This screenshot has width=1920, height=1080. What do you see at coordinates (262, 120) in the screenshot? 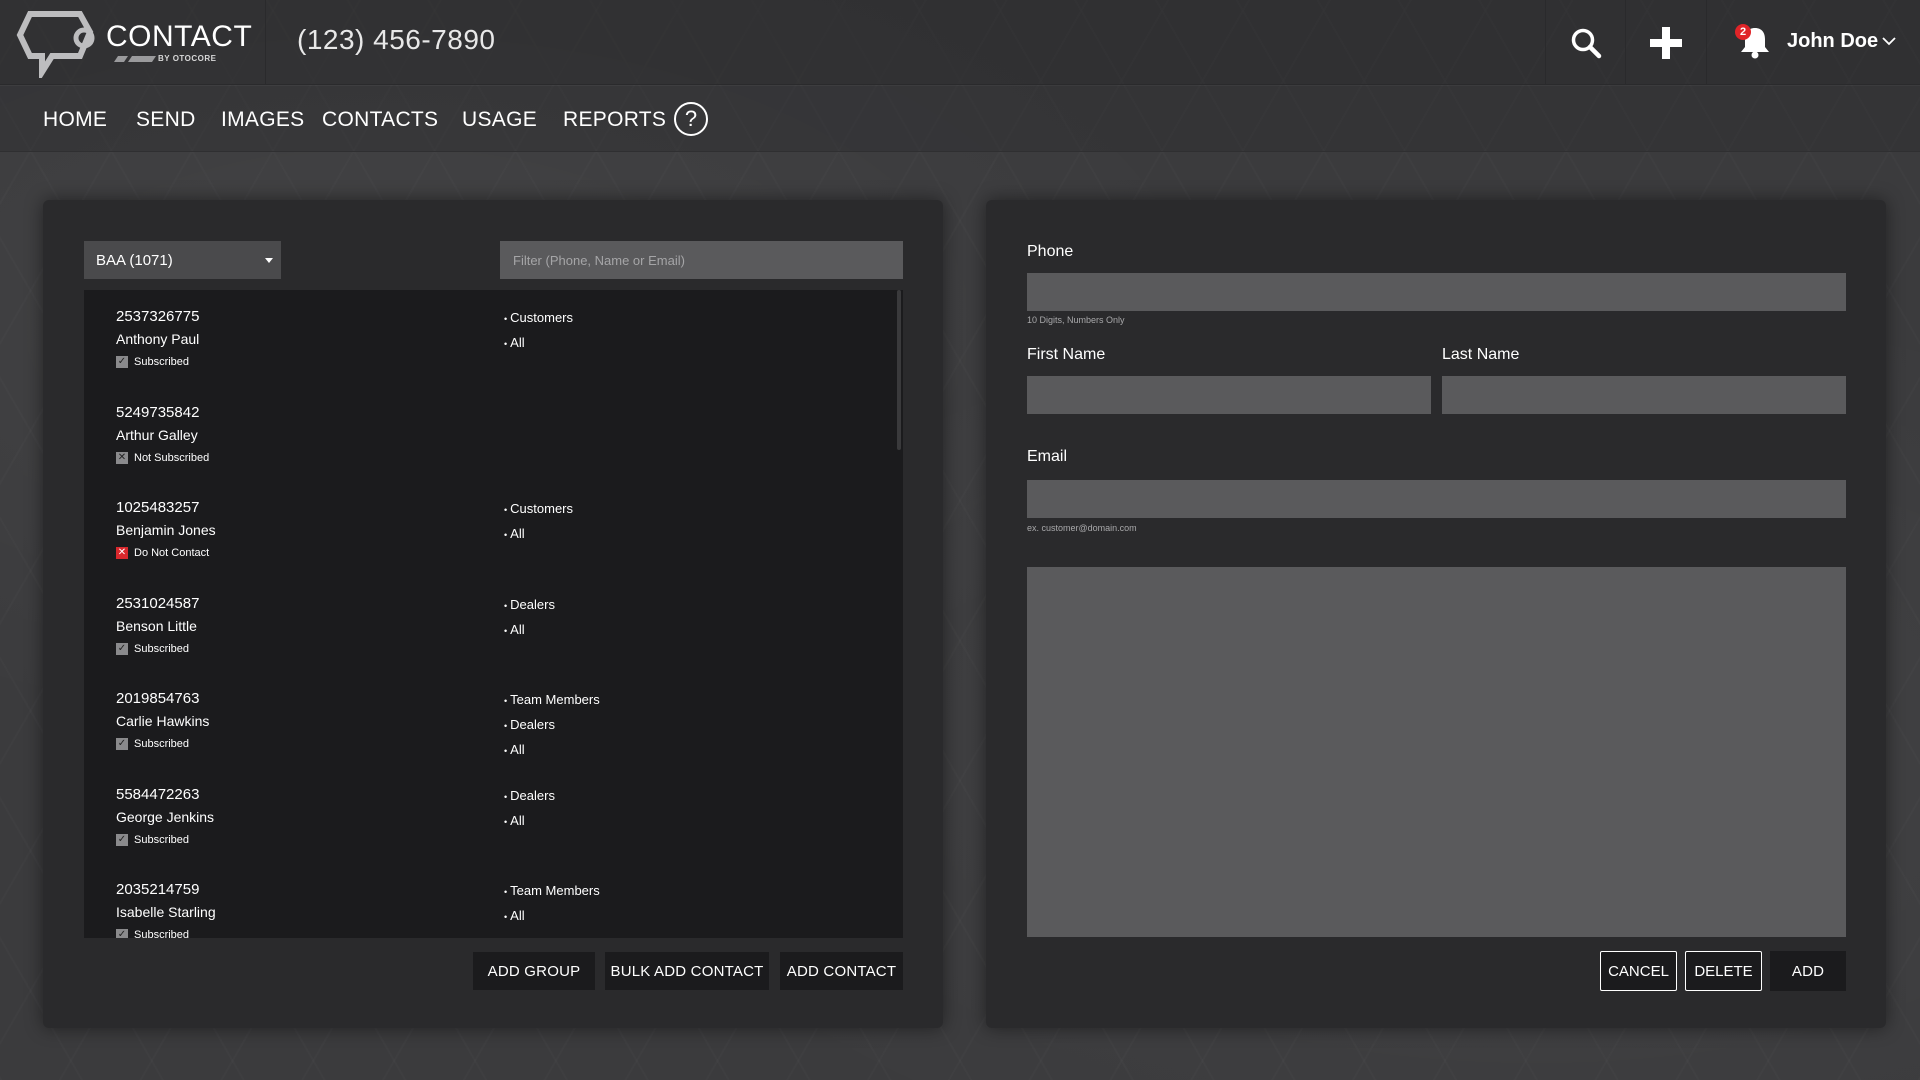
I see `nav-item-images: IMAGES` at bounding box center [262, 120].